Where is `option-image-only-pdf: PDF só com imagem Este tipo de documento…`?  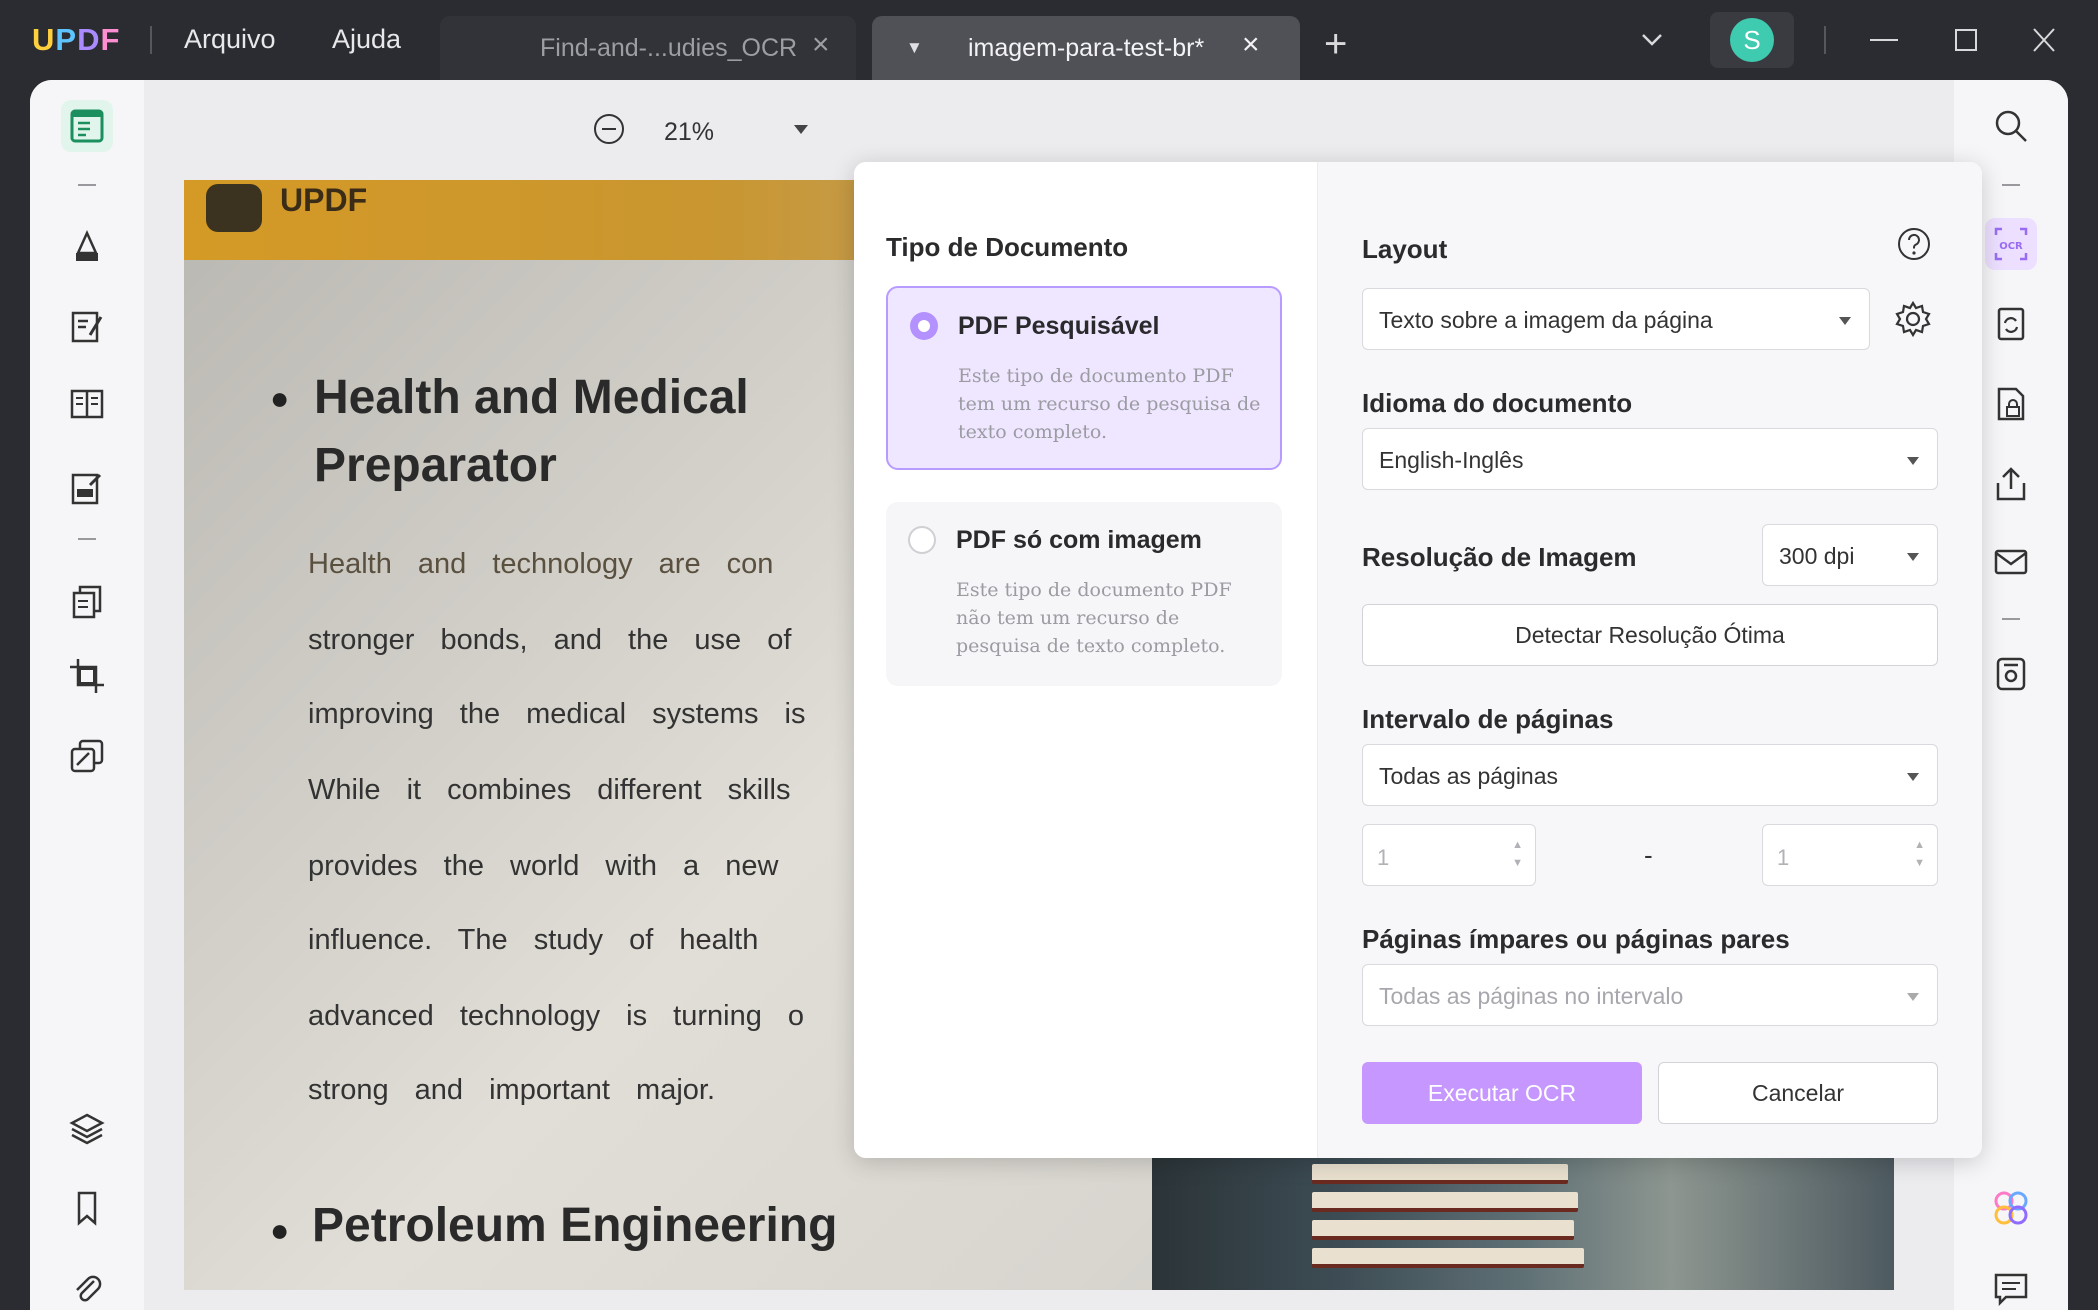 option-image-only-pdf: PDF só com imagem Este tipo de documento… is located at coordinates (1084, 594).